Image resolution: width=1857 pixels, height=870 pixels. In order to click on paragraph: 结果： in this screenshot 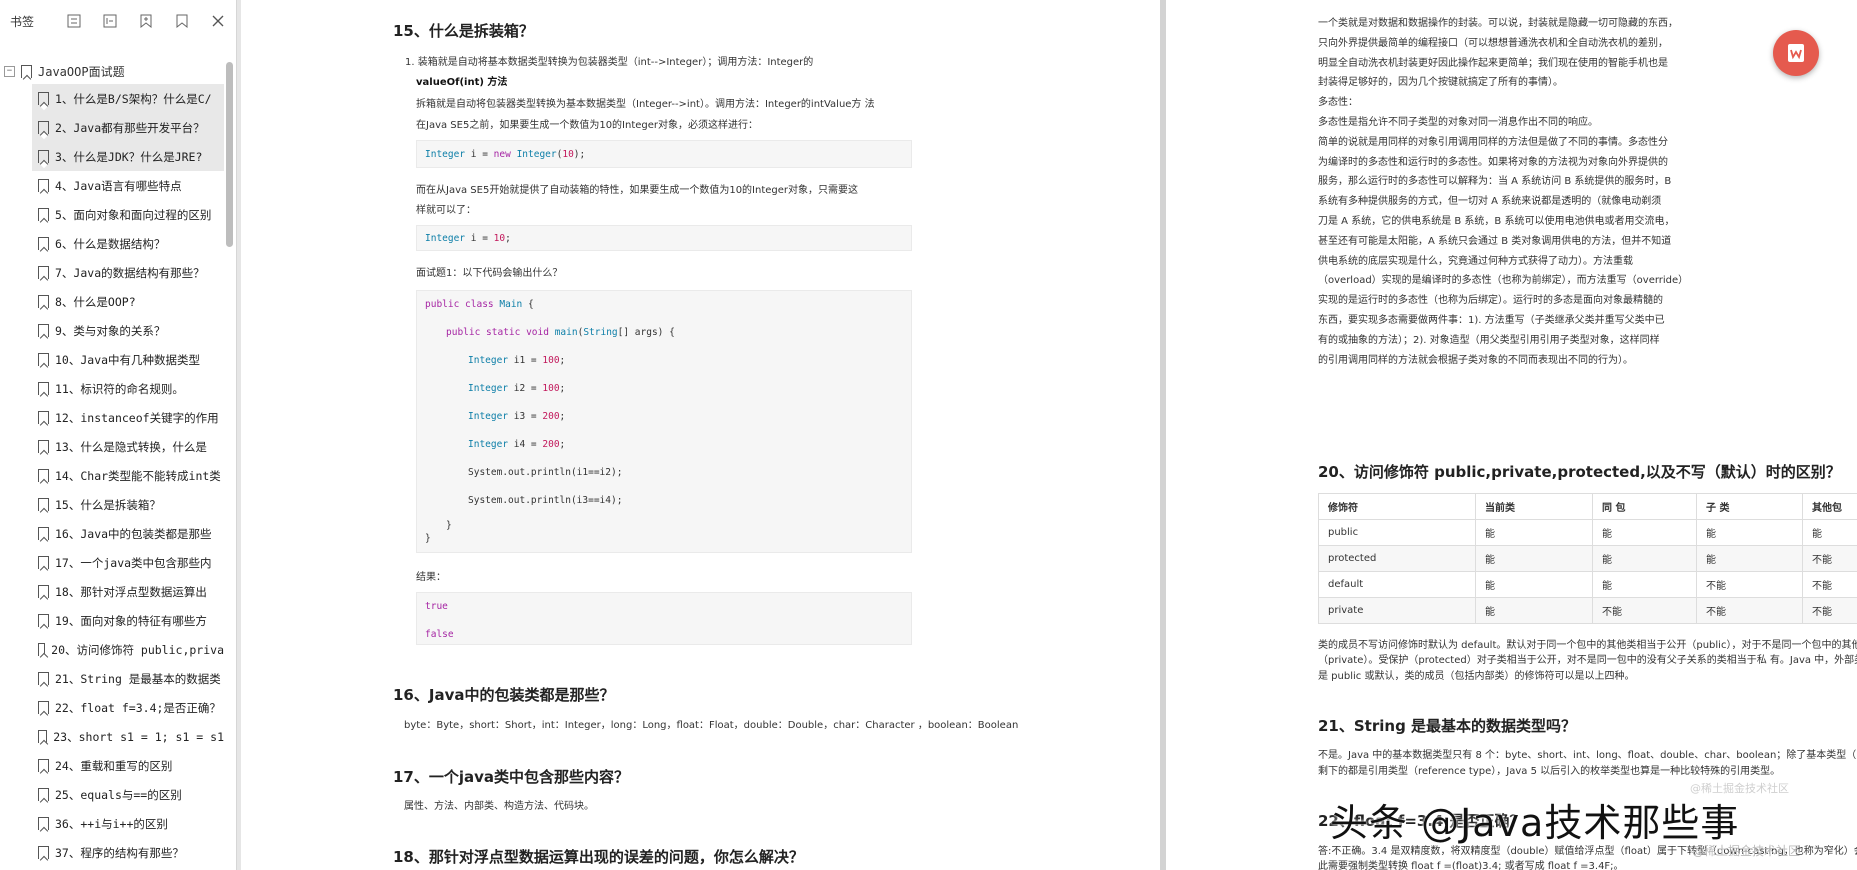, I will do `click(431, 577)`.